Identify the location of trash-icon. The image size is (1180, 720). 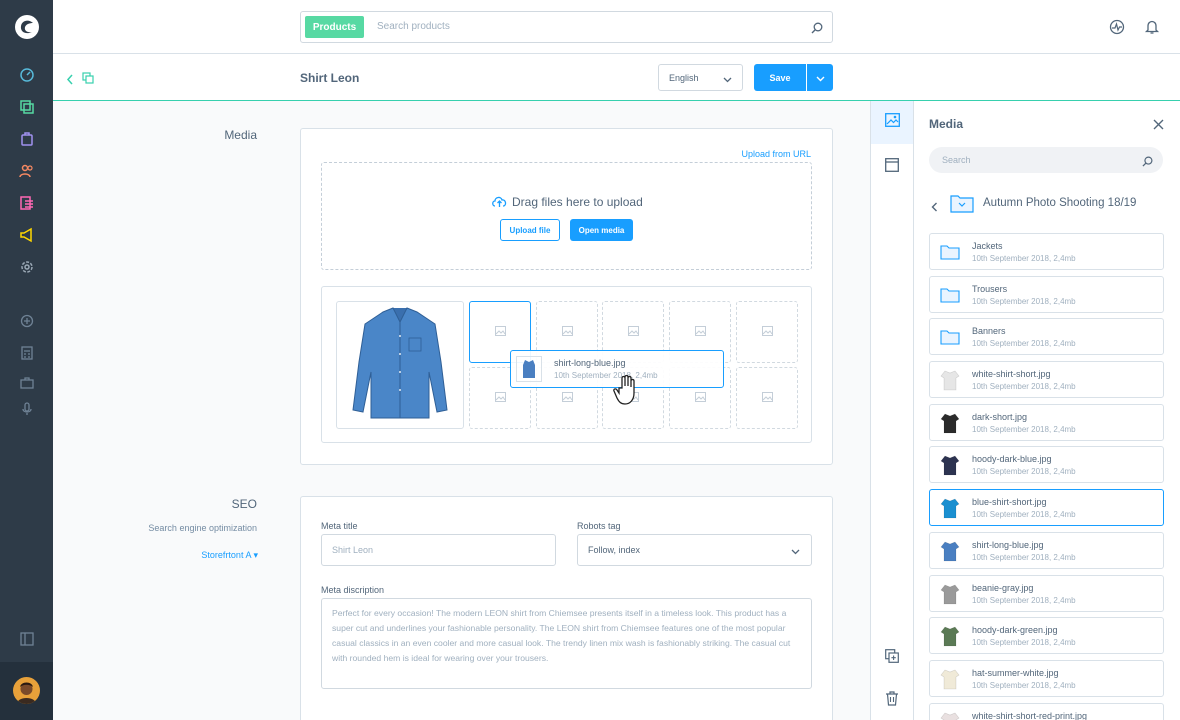
(892, 701).